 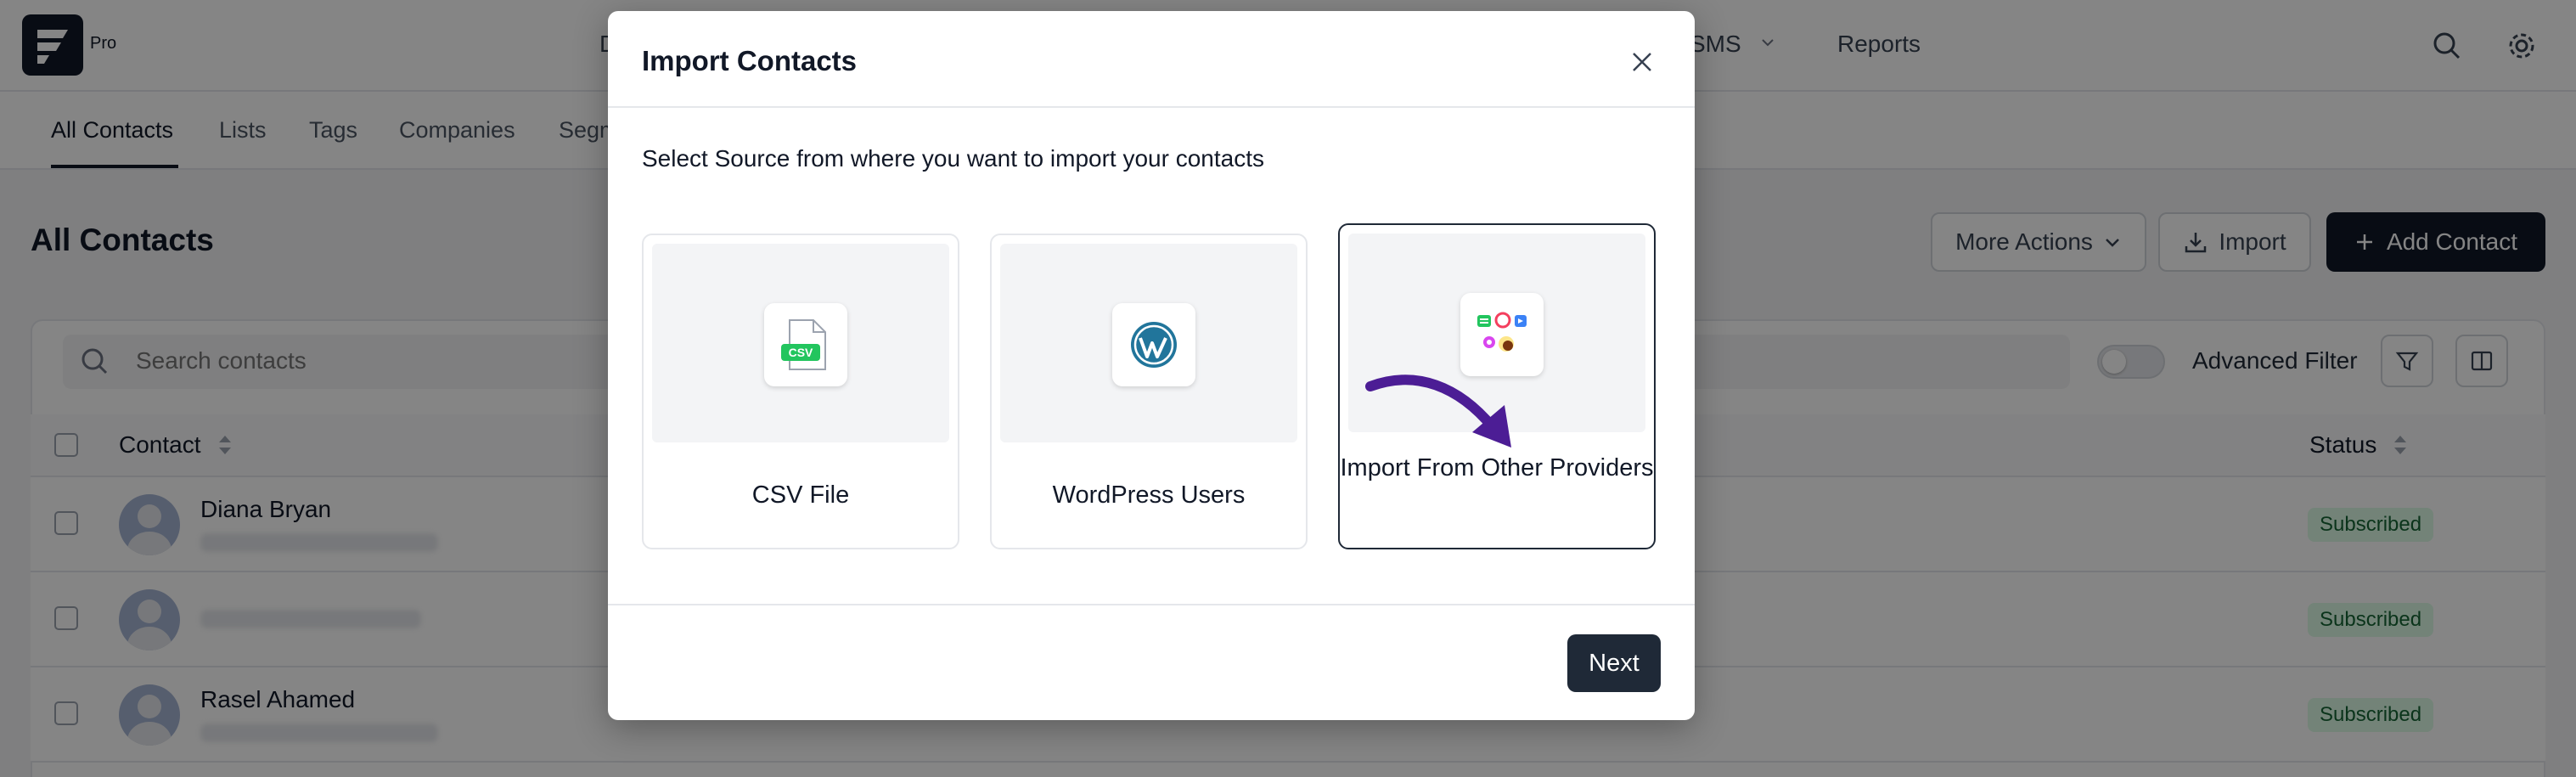 I want to click on arrow-icon, so click(x=1438, y=411).